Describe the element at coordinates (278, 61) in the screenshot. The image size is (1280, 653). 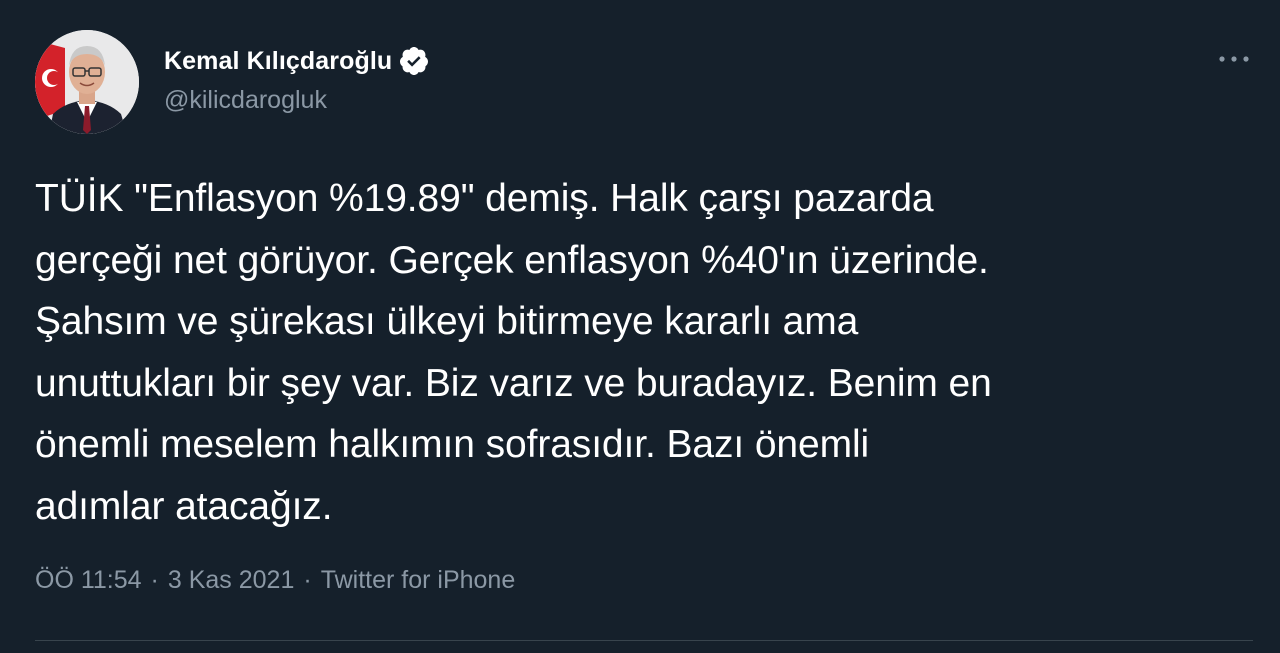
I see `author-name: Kemal Kılıçdaroğlu` at that location.